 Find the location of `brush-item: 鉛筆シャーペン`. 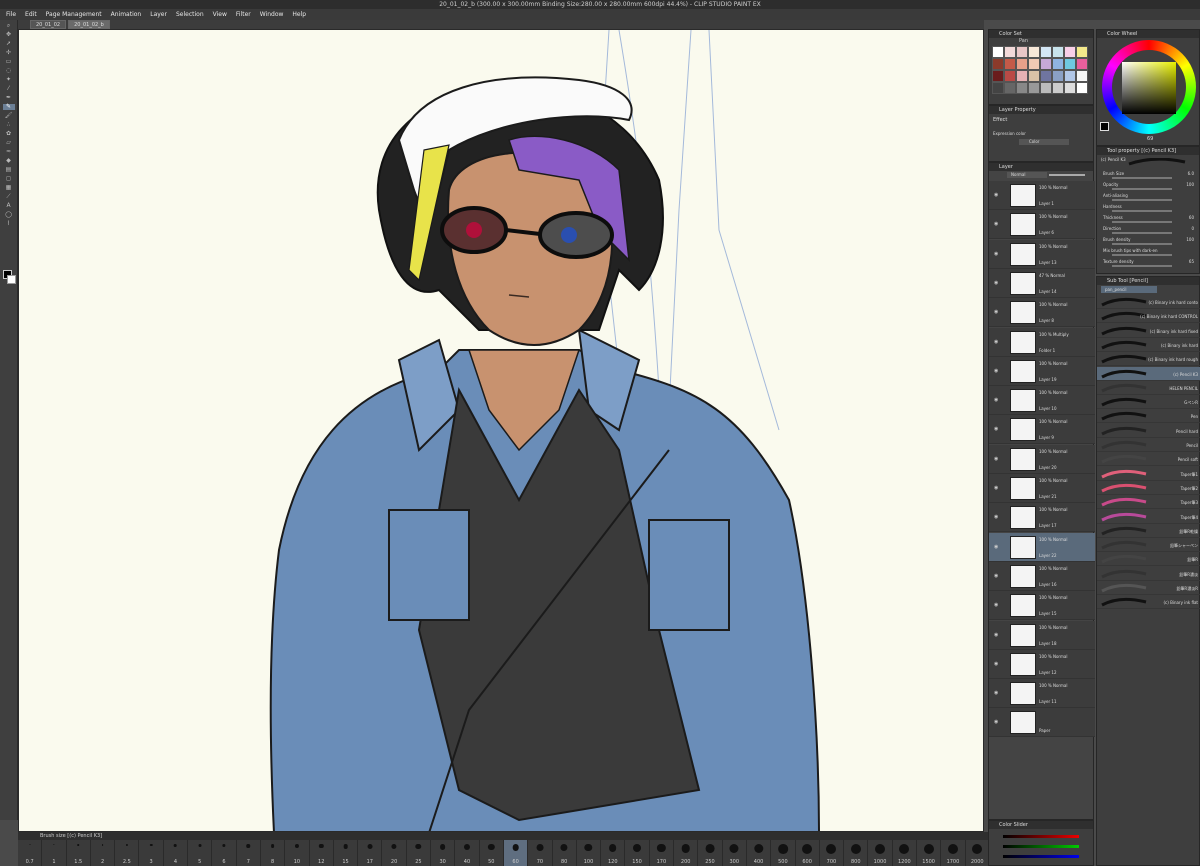

brush-item: 鉛筆シャーペン is located at coordinates (1148, 545).